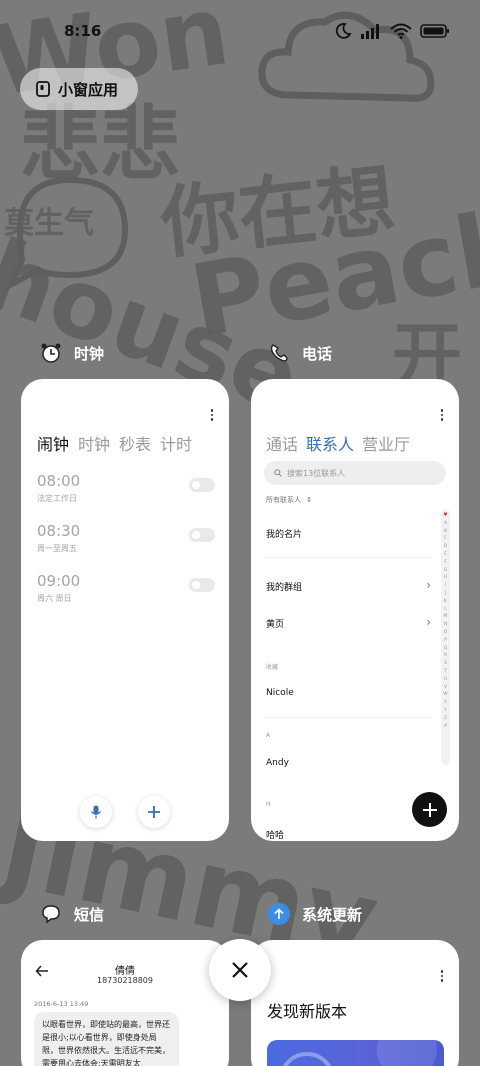 The height and width of the screenshot is (1066, 480). Describe the element at coordinates (135, 443) in the screenshot. I see `tab-stopwatch: 秒表` at that location.